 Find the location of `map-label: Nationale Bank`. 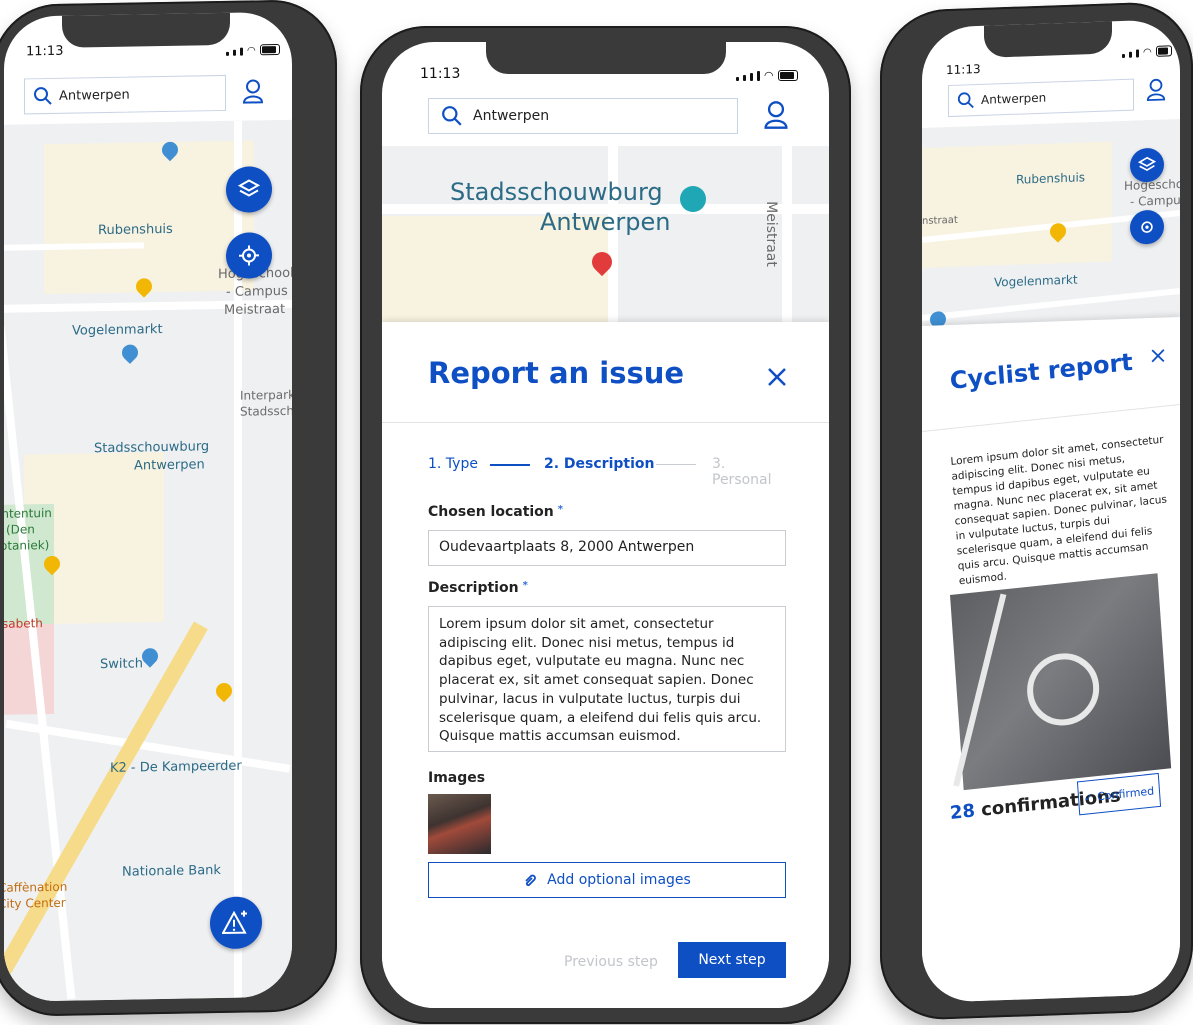

map-label: Nationale Bank is located at coordinates (171, 871).